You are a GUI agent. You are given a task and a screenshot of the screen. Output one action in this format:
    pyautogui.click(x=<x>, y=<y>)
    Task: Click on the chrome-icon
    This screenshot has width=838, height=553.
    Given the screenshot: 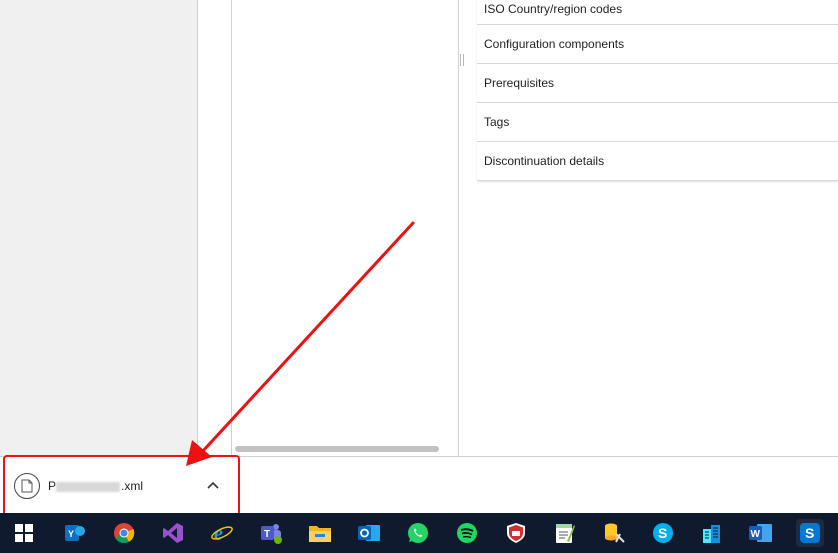 What is the action you would take?
    pyautogui.click(x=124, y=533)
    